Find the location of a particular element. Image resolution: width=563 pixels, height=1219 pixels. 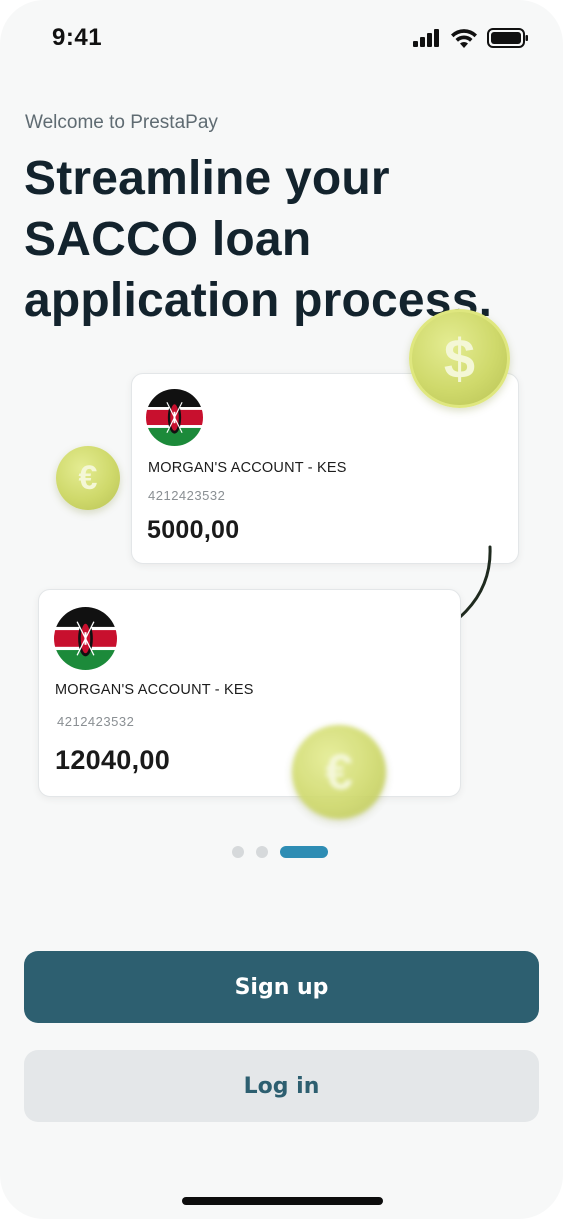

sign-up-button: Sign up is located at coordinates (281, 987).